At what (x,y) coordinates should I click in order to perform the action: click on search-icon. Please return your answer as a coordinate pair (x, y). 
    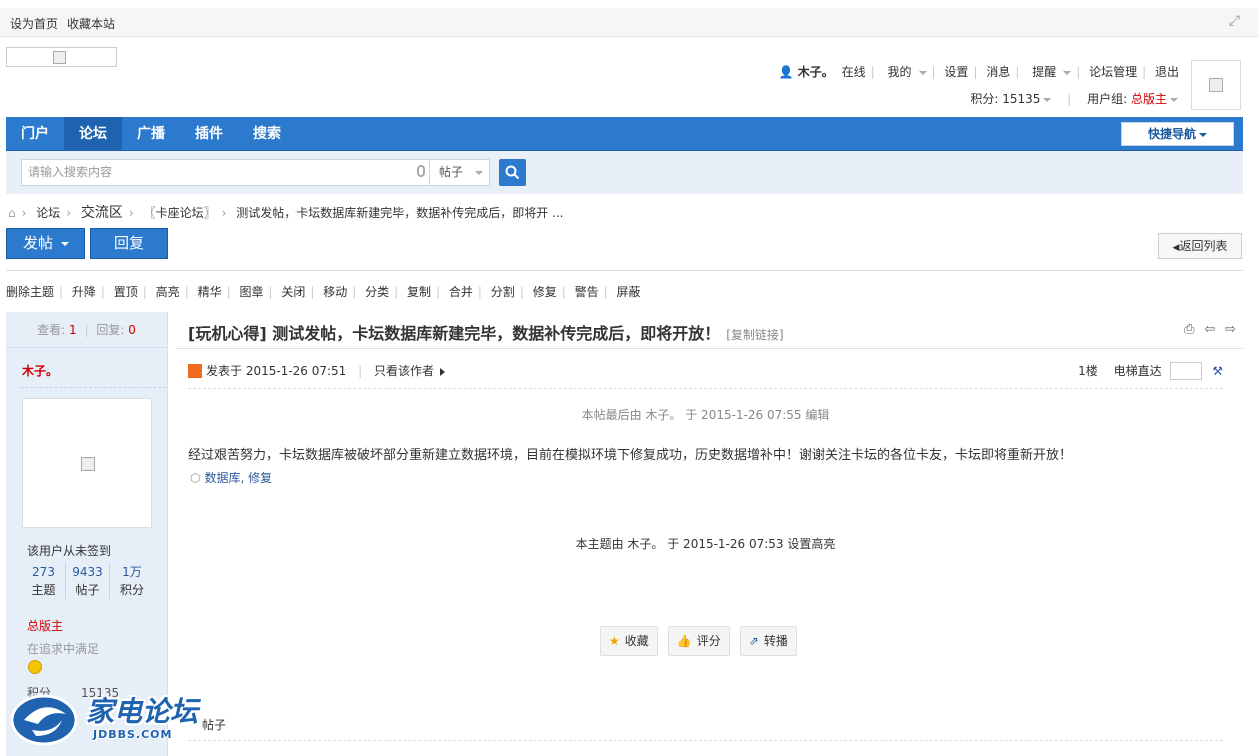
    Looking at the image, I should click on (512, 172).